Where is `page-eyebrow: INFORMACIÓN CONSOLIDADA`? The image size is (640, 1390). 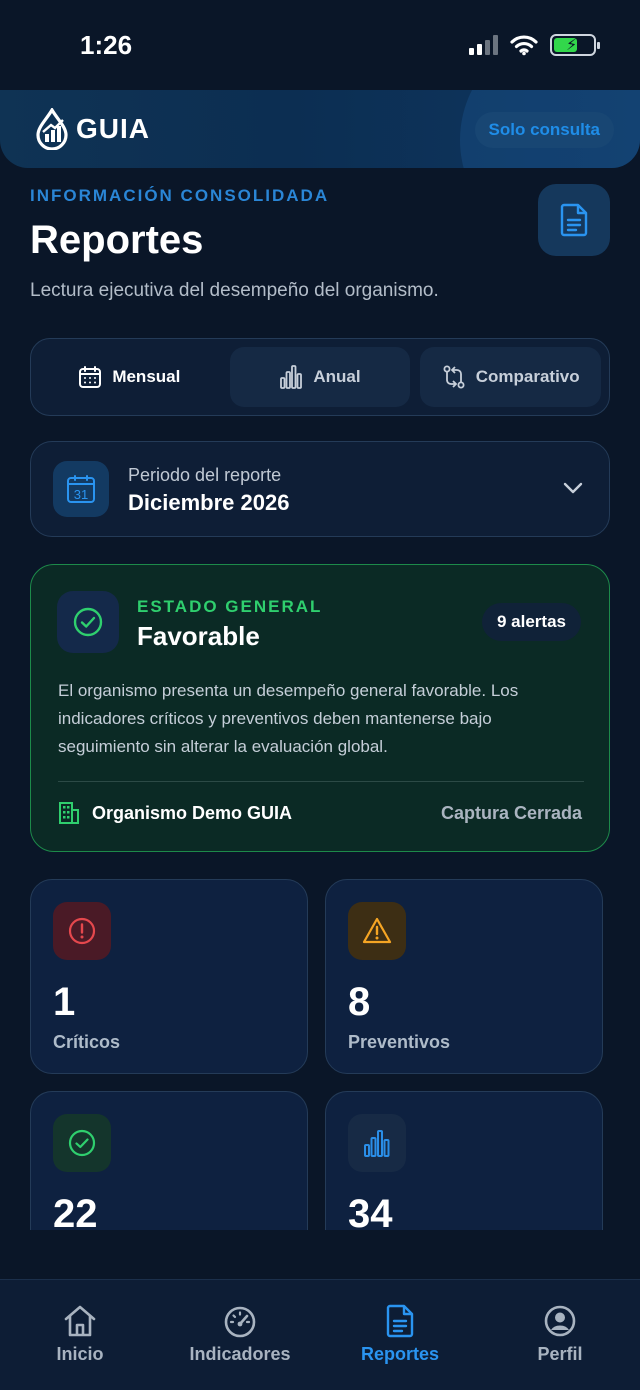
page-eyebrow: INFORMACIÓN CONSOLIDADA is located at coordinates (180, 195).